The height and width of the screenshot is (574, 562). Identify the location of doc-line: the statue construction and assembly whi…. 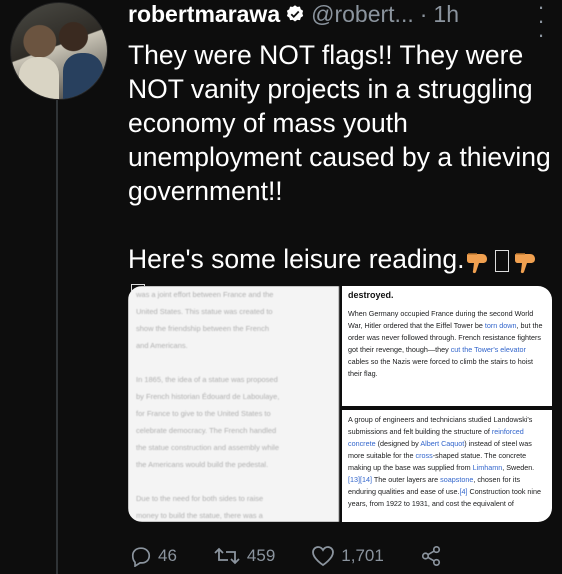
(207, 447).